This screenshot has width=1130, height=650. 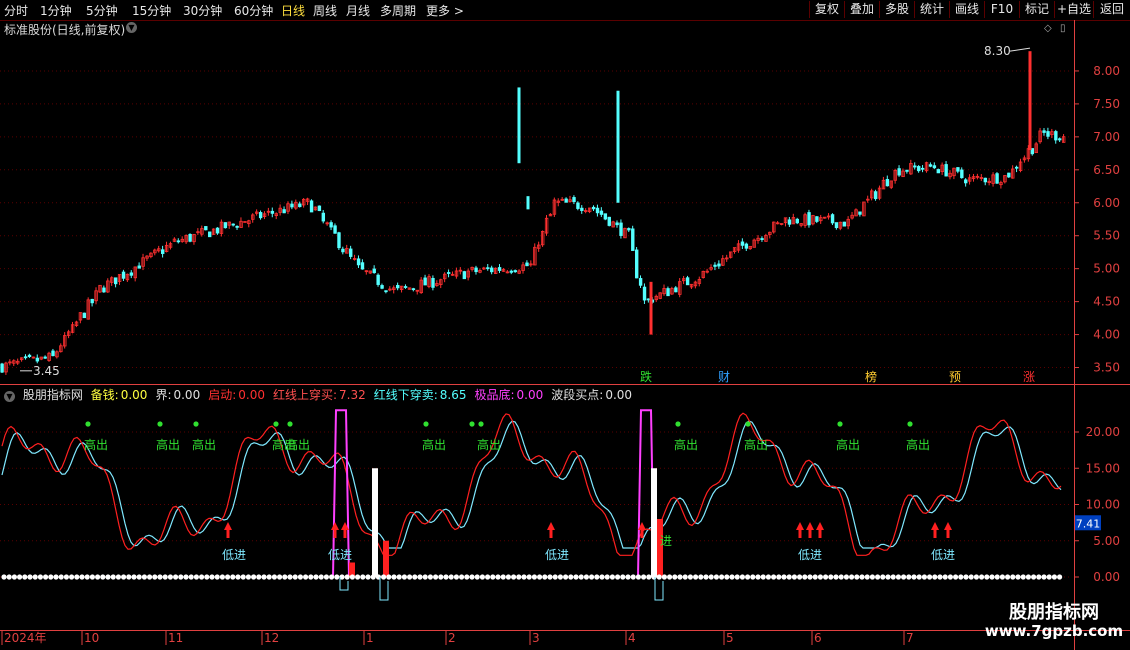 What do you see at coordinates (666, 541) in the screenshot?
I see `extra-label: 进` at bounding box center [666, 541].